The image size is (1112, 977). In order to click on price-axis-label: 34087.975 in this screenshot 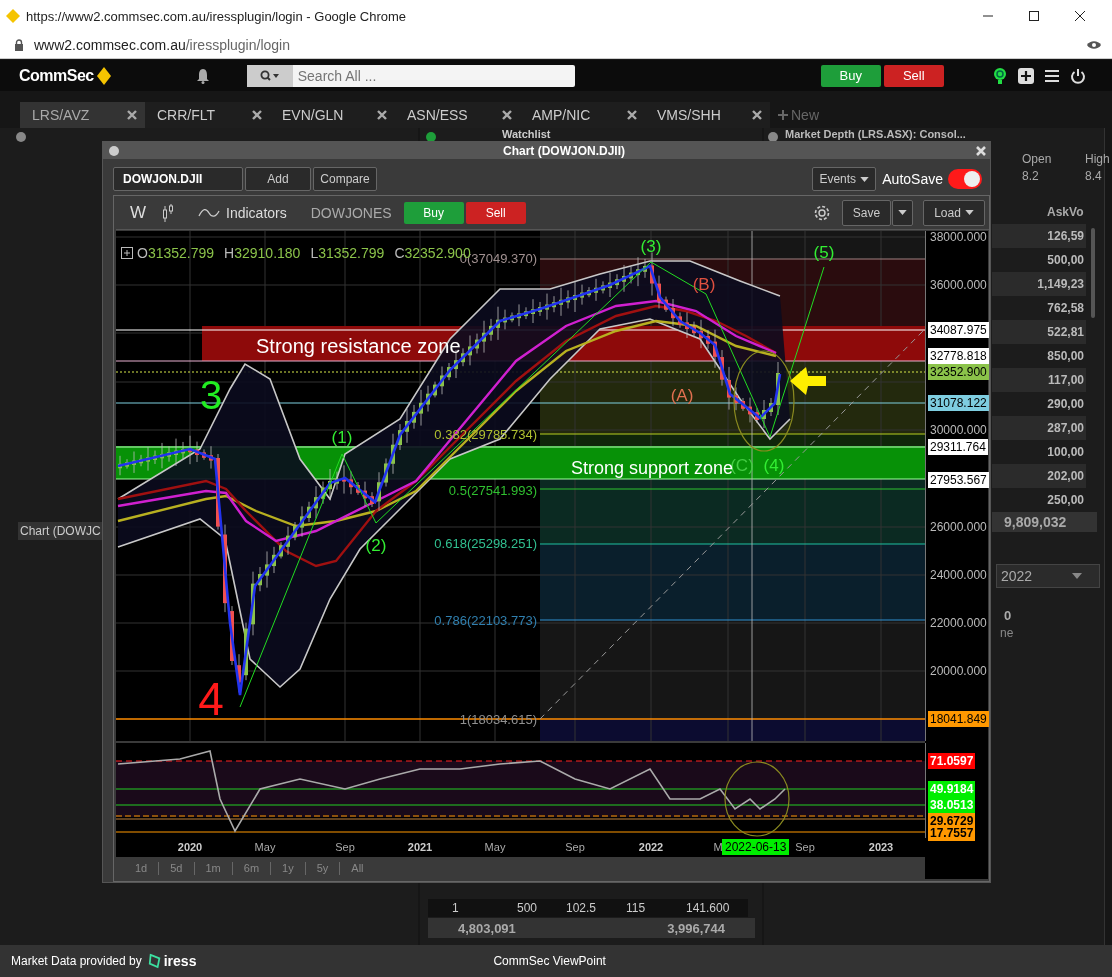, I will do `click(958, 330)`.